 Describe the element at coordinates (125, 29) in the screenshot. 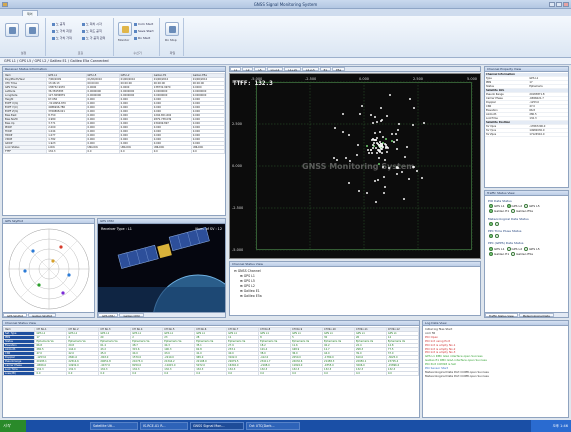

I see `monitor-button` at that location.